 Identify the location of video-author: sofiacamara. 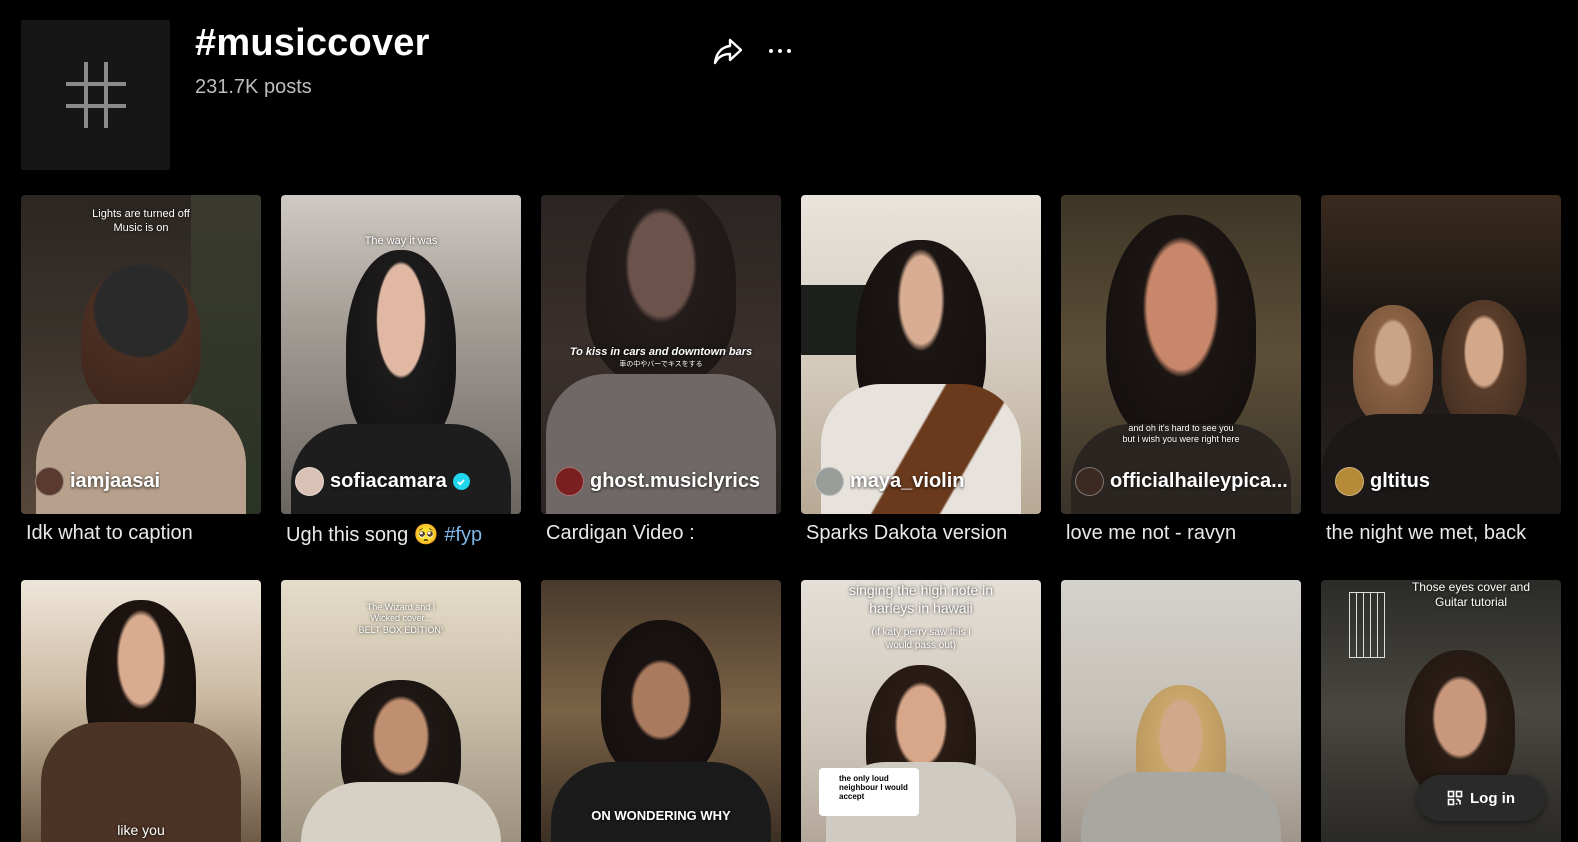
(382, 481).